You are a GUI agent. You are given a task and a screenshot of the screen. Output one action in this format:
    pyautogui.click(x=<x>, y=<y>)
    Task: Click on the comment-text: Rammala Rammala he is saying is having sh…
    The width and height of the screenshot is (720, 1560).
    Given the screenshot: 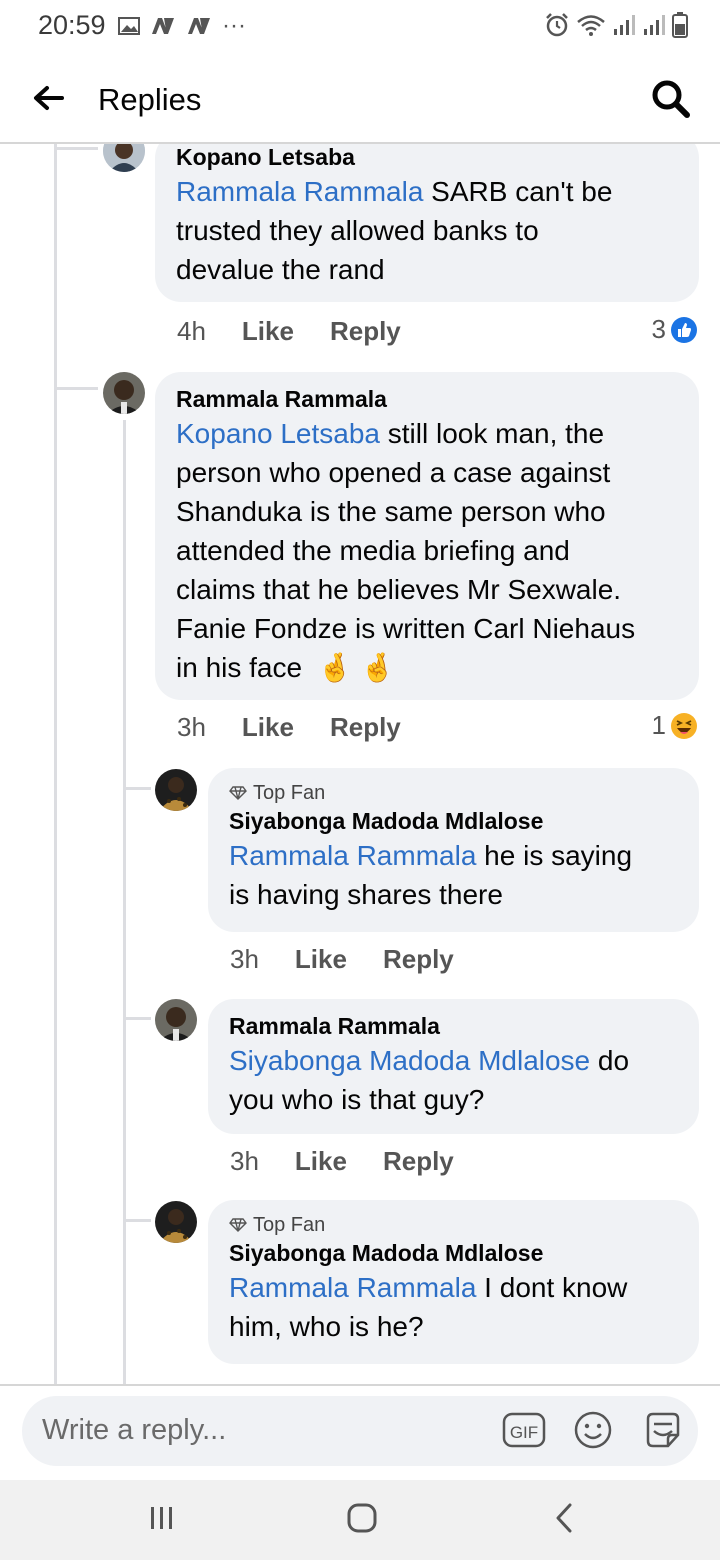 What is the action you would take?
    pyautogui.click(x=431, y=875)
    